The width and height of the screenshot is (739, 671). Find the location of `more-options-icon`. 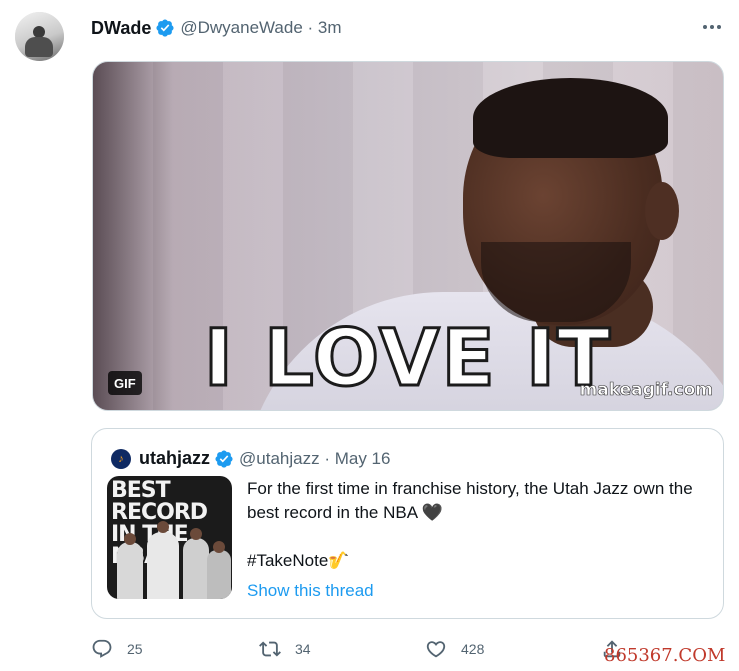

more-options-icon is located at coordinates (712, 27).